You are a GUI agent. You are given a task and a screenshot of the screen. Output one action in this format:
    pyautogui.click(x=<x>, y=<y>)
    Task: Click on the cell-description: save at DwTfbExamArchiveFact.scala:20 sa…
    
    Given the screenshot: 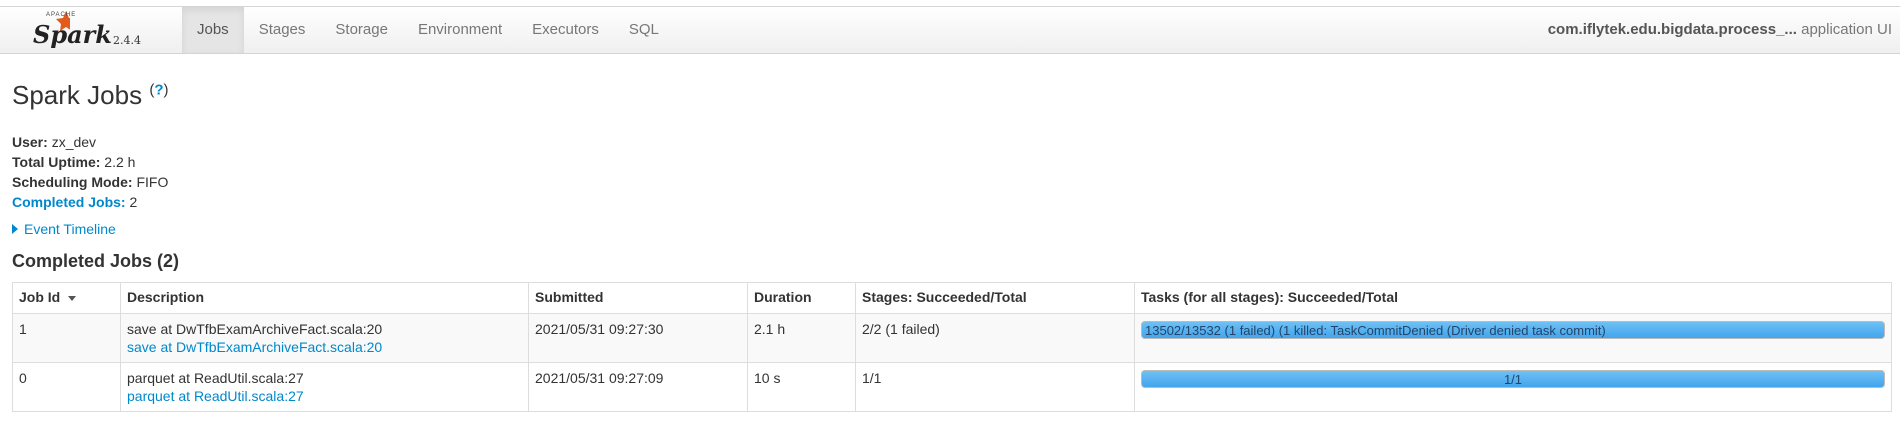 What is the action you would take?
    pyautogui.click(x=324, y=338)
    